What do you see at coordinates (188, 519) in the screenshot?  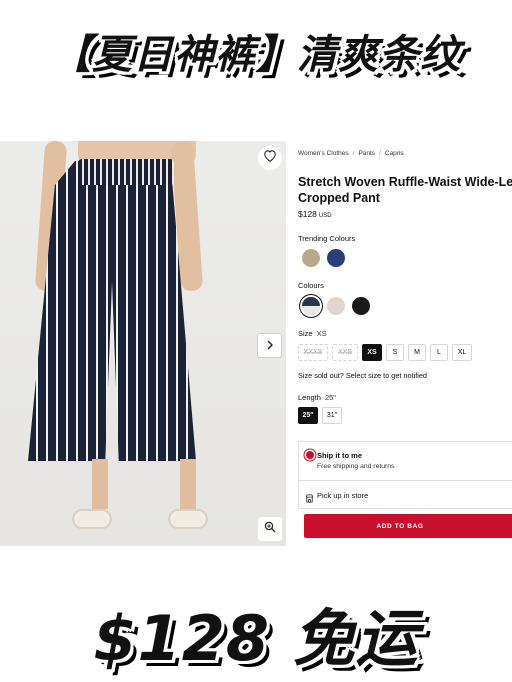 I see `sandal-right` at bounding box center [188, 519].